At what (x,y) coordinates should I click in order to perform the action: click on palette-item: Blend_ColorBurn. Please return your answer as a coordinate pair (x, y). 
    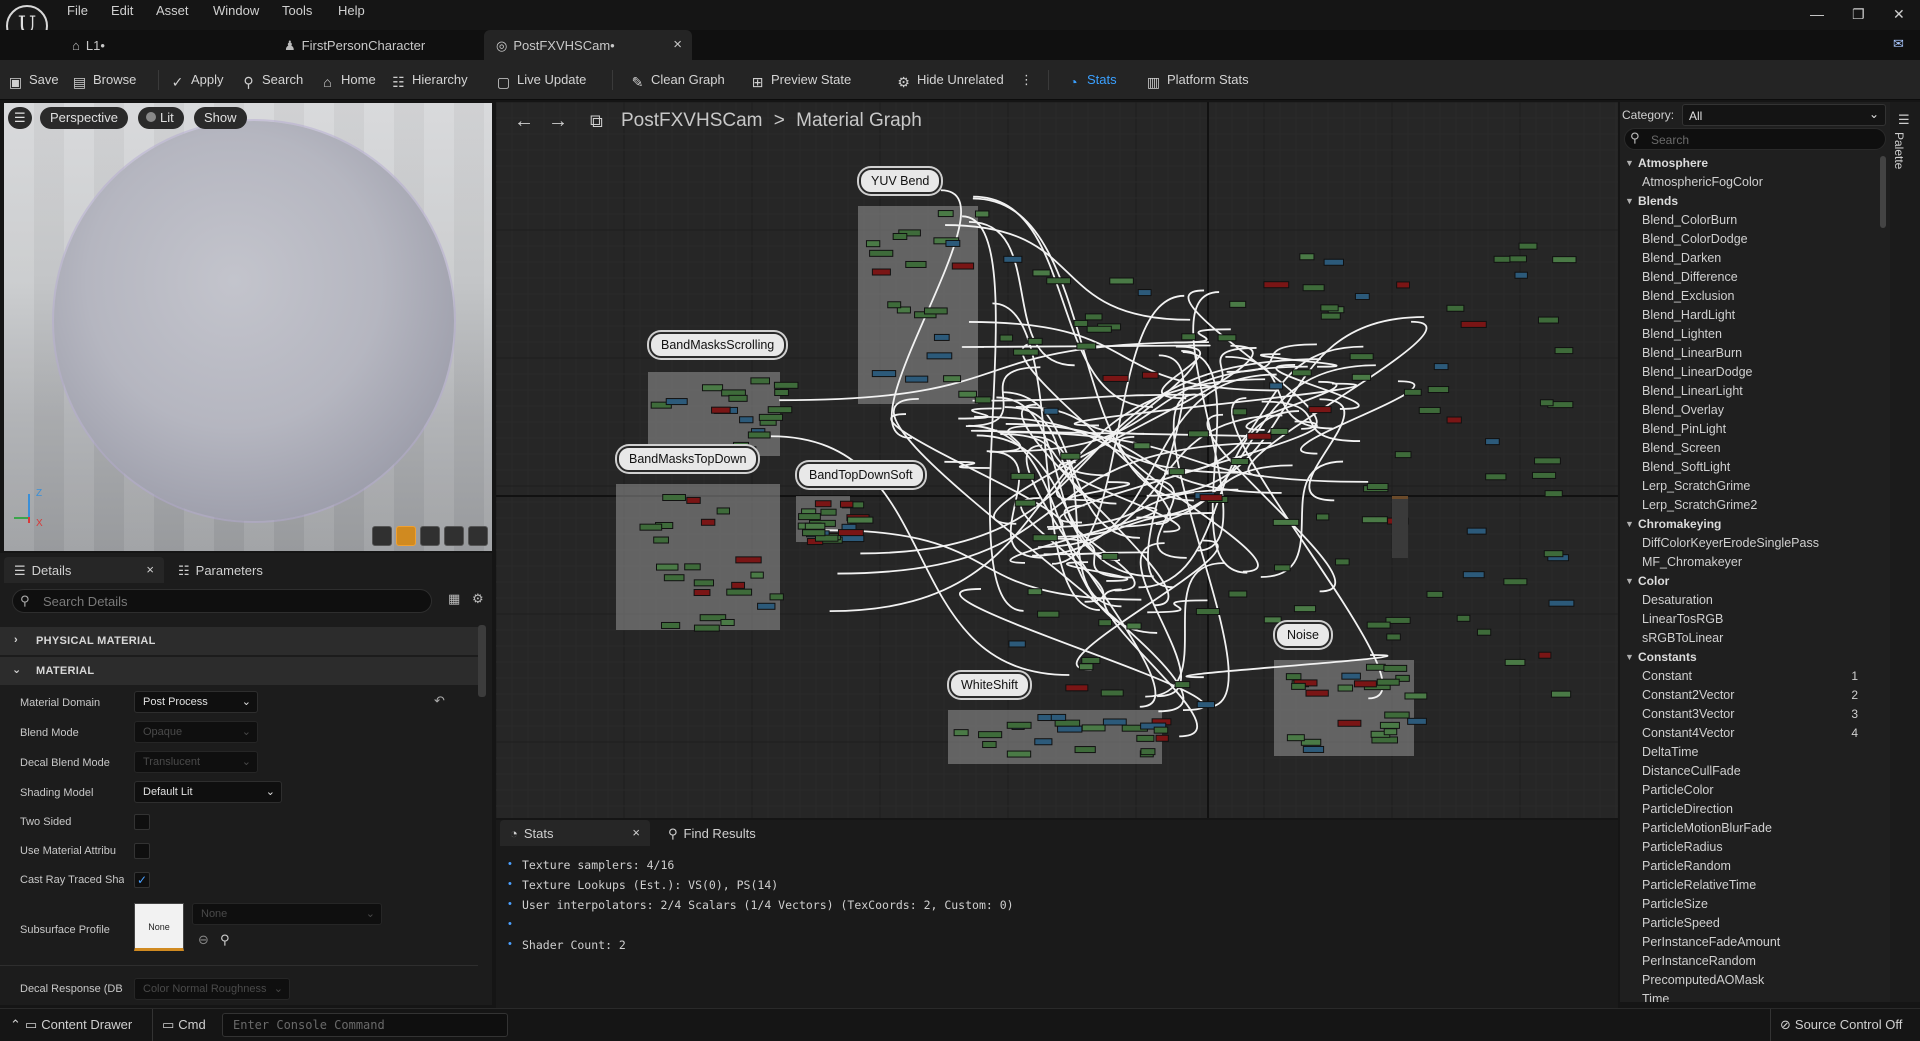
    Looking at the image, I should click on (1748, 222).